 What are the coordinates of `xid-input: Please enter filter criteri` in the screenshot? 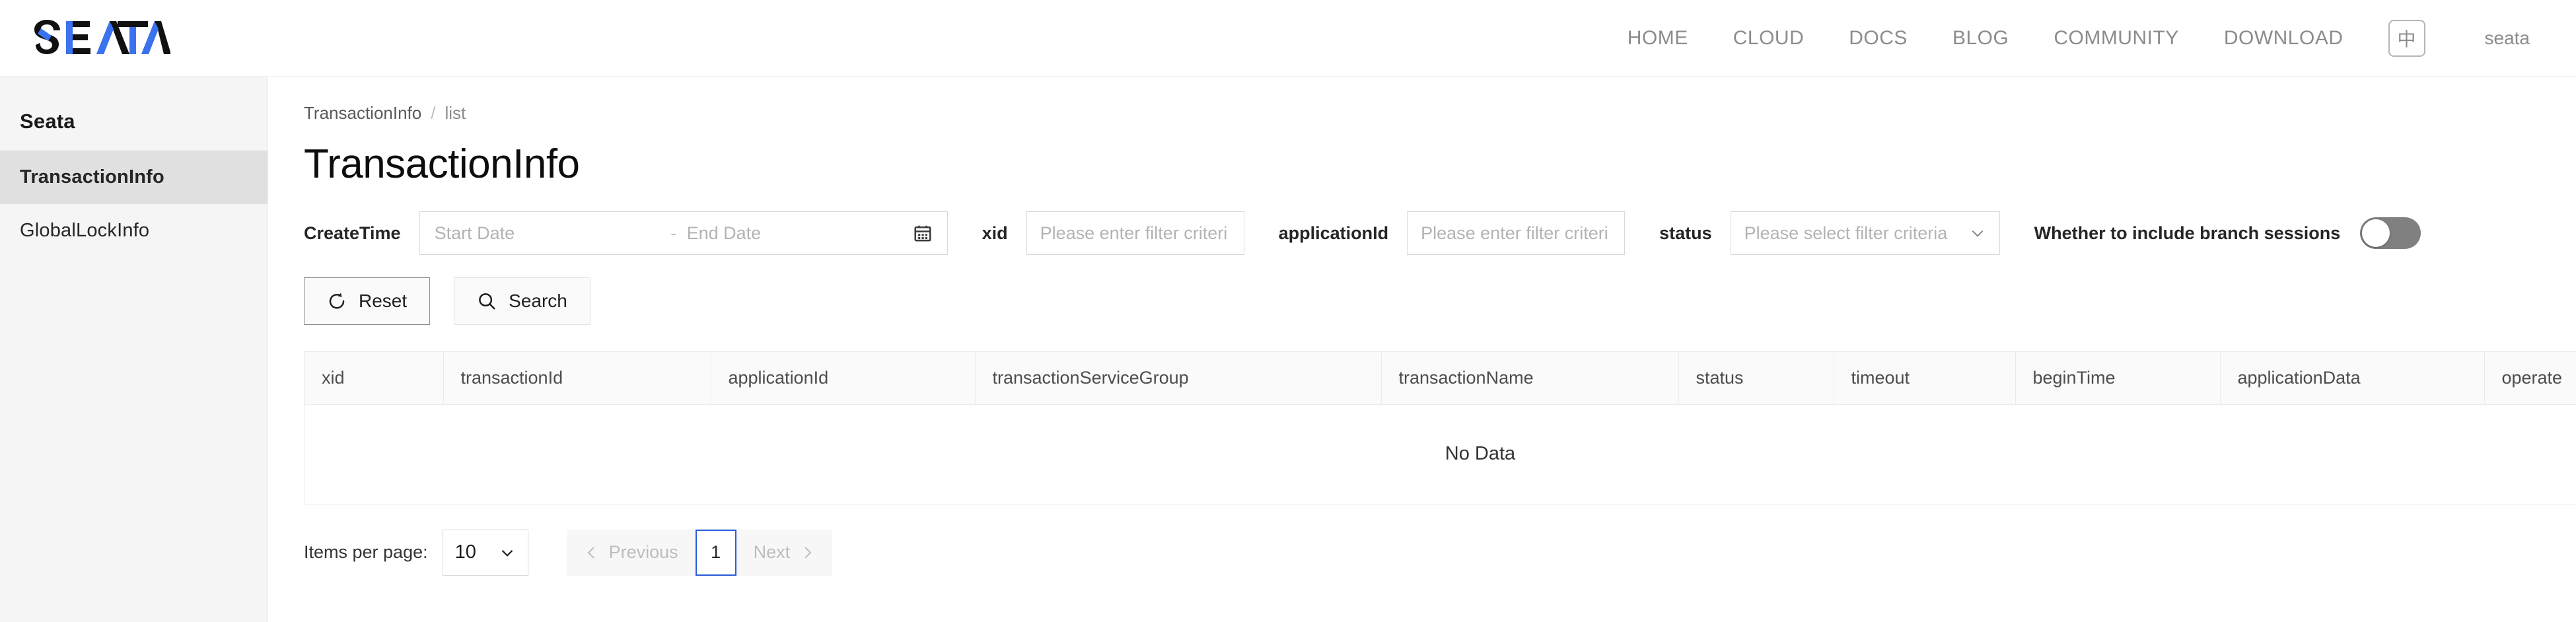 It's located at (1135, 233).